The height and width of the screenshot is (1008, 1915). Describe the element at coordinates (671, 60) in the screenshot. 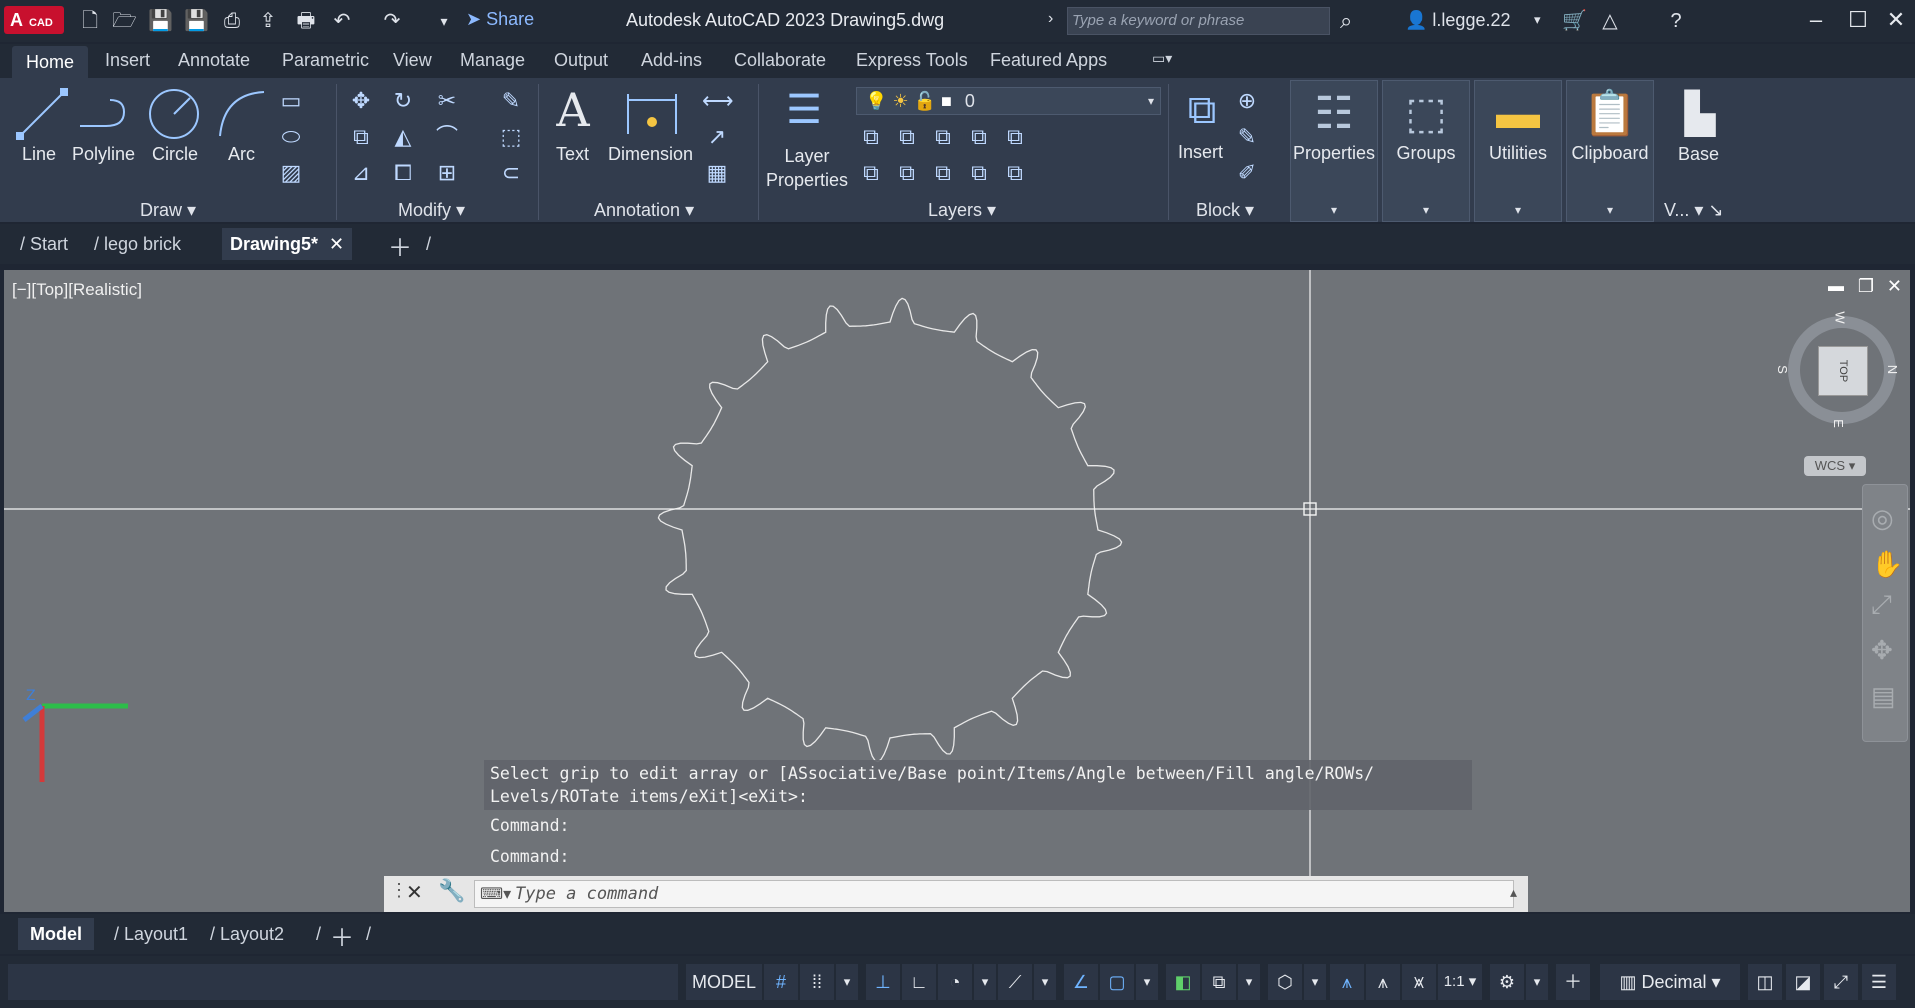

I see `tab-add-ins: Add-ins` at that location.